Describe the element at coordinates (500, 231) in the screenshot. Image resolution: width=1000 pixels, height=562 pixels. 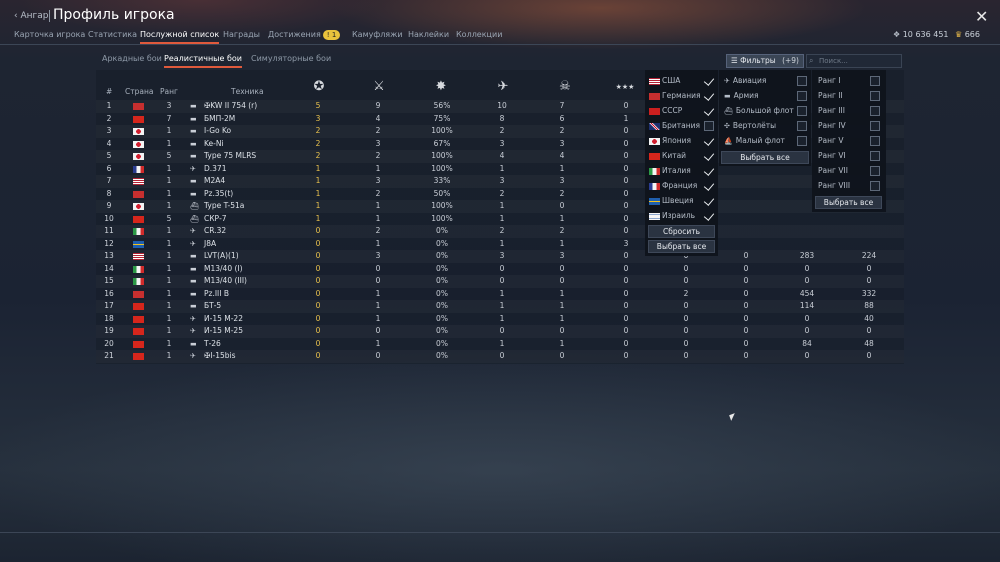
I see `table-row: 11 1 ✈ CR.32 0 2 0% 2 2 0` at that location.